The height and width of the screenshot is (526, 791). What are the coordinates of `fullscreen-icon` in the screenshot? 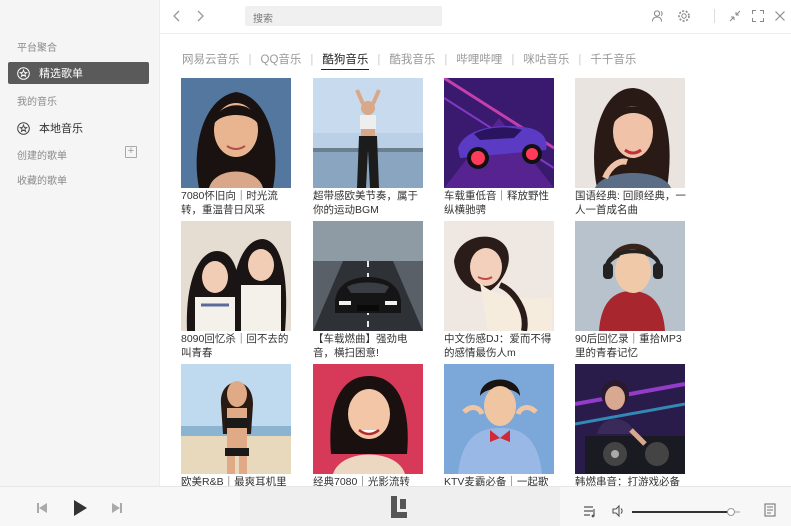 It's located at (758, 16).